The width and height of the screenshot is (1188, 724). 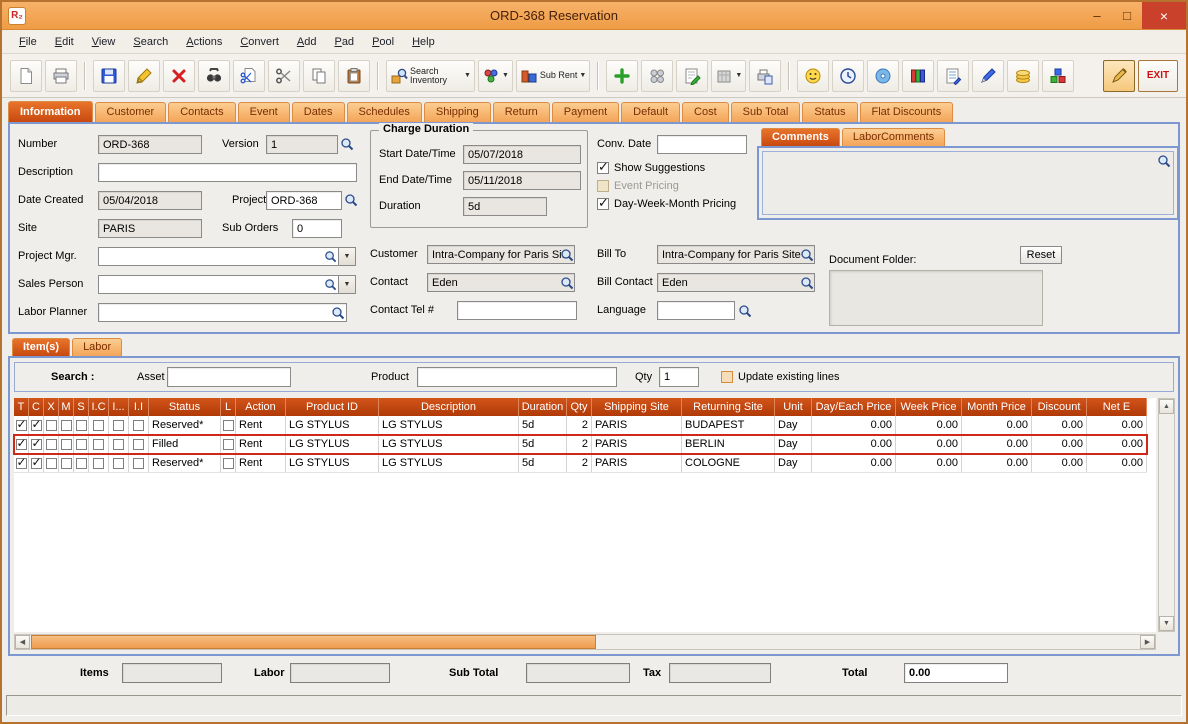 What do you see at coordinates (728, 463) in the screenshot?
I see `cell-returning-site: COLOGNE` at bounding box center [728, 463].